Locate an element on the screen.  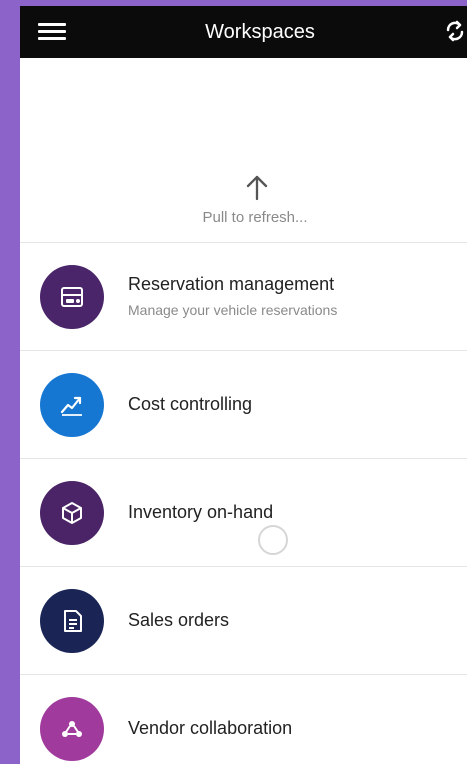
workspace-text: Sales orders is located at coordinates (291, 620).